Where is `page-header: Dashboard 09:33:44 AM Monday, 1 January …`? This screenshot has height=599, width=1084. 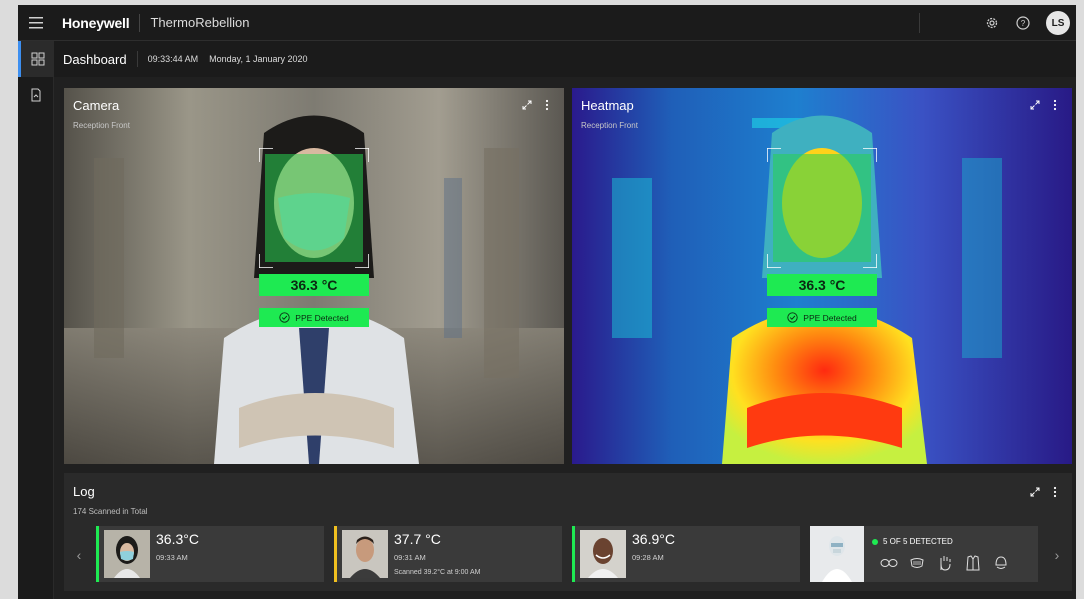 page-header: Dashboard 09:33:44 AM Monday, 1 January … is located at coordinates (565, 59).